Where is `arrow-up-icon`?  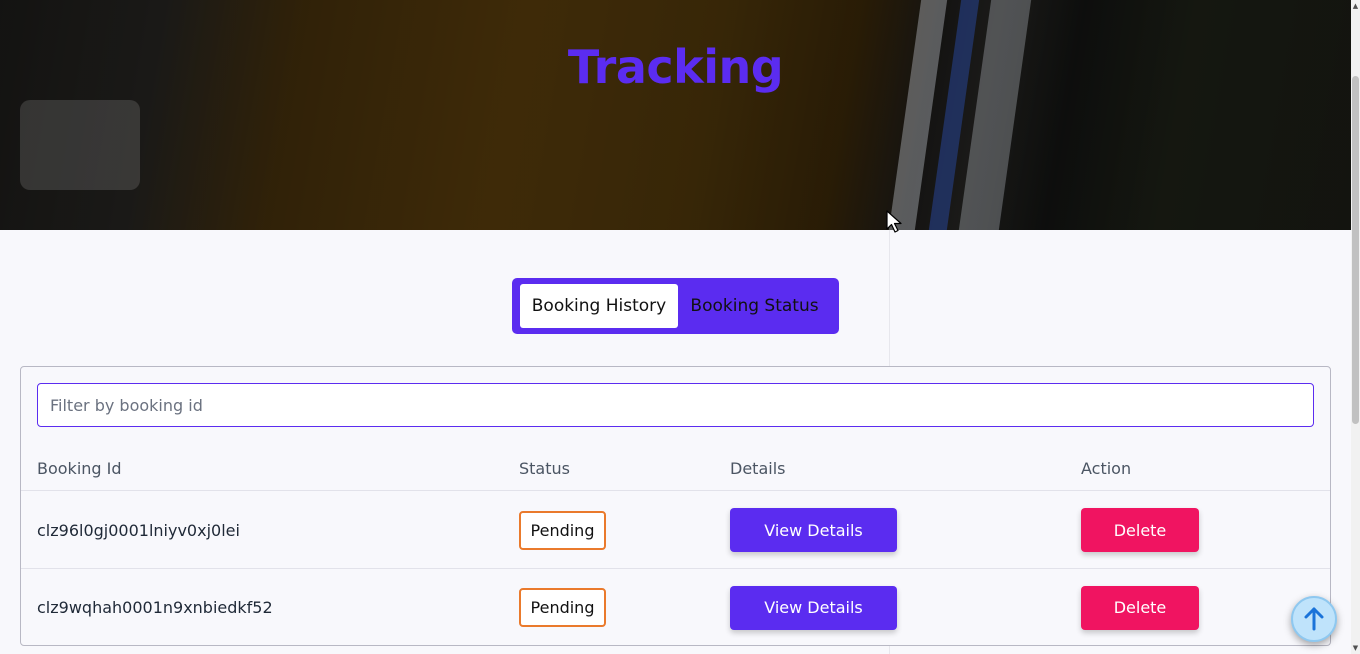
arrow-up-icon is located at coordinates (1314, 619).